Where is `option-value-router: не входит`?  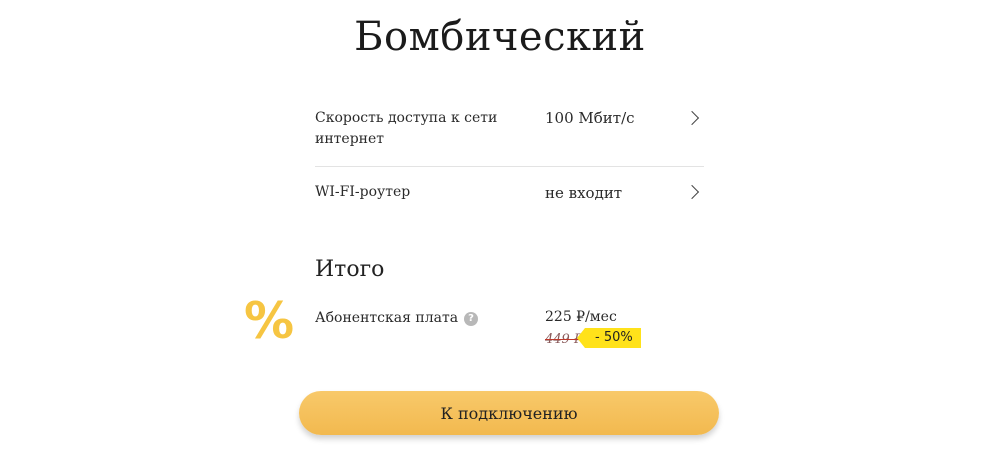 option-value-router: не входит is located at coordinates (584, 193).